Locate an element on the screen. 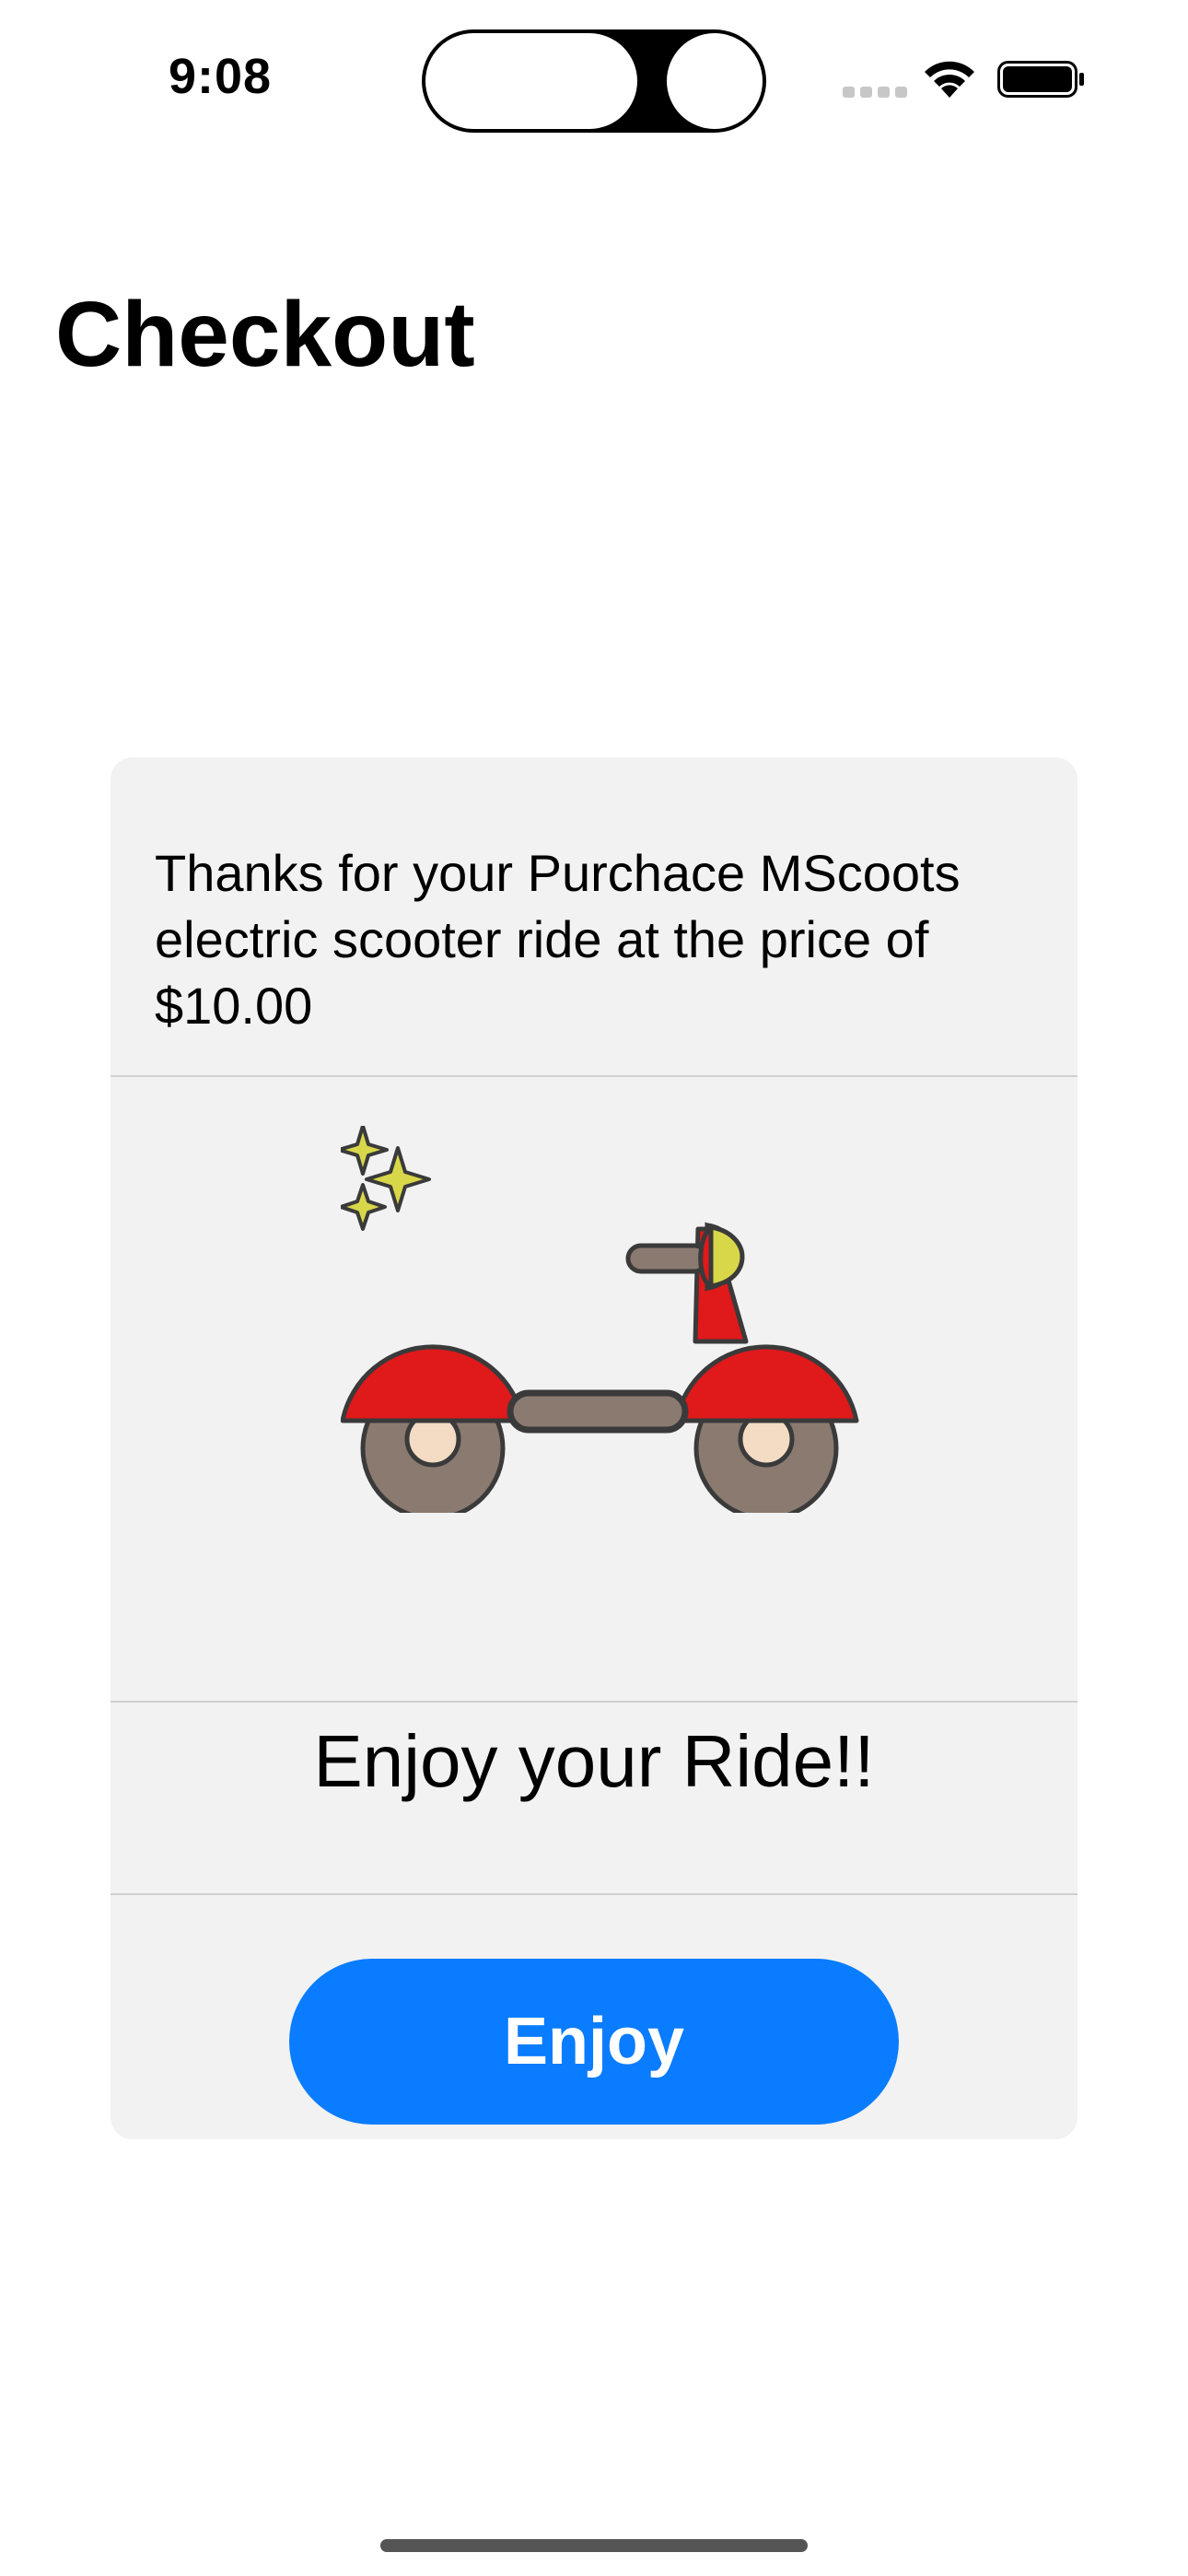 The width and height of the screenshot is (1188, 2576). dynamic-island is located at coordinates (594, 81).